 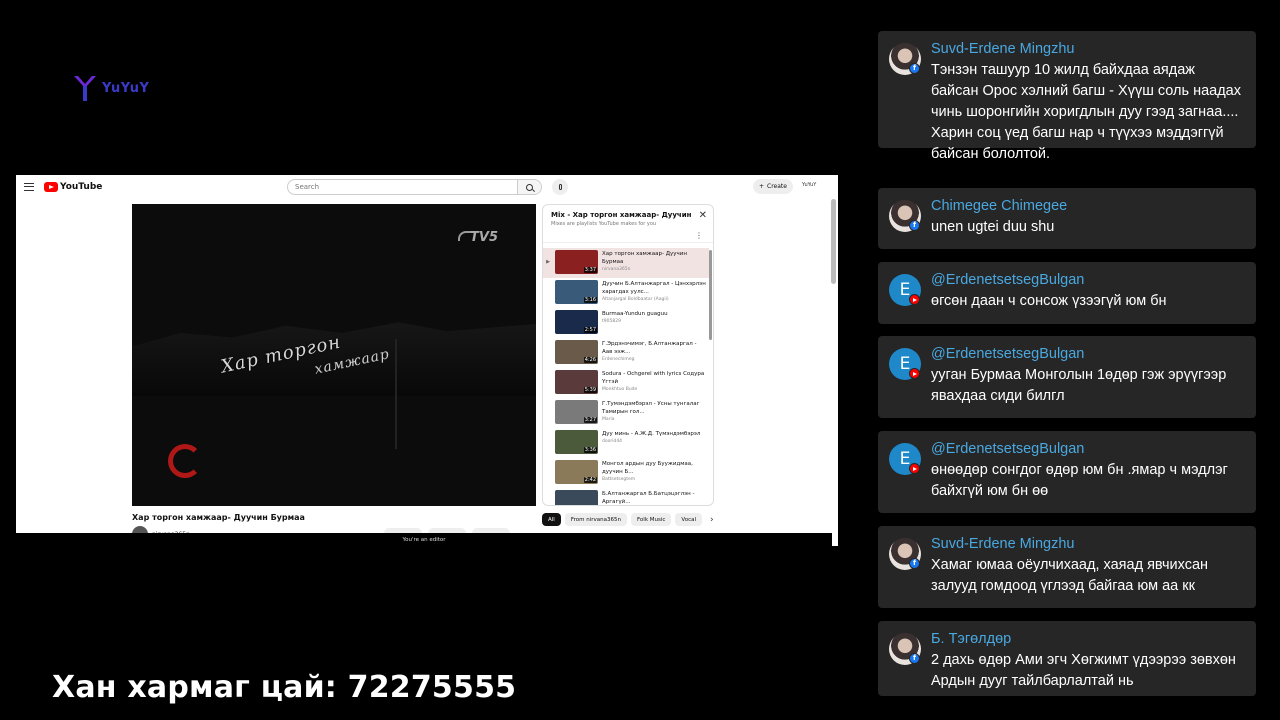 I want to click on mix-item-channel: Altanjargal Boldbaatar (Aagii), so click(x=635, y=299).